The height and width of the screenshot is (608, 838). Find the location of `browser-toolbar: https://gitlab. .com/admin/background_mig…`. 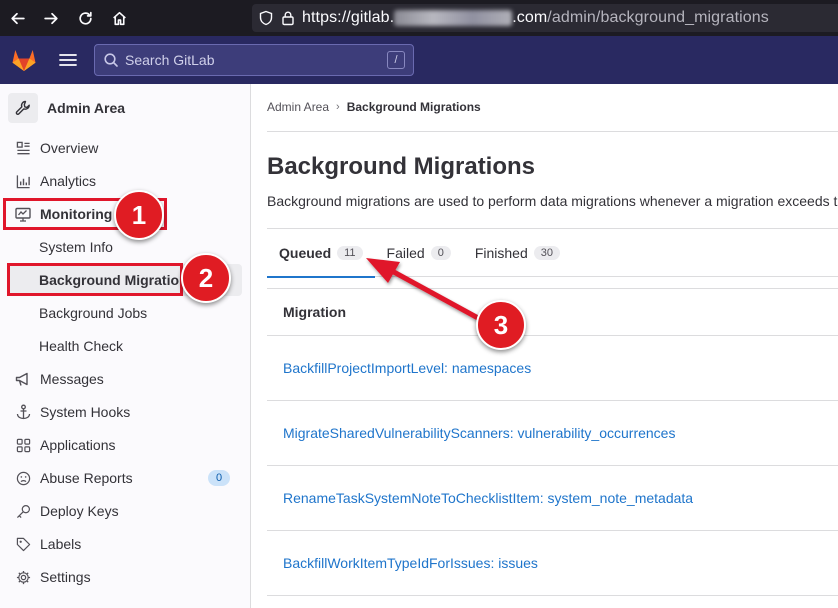

browser-toolbar: https://gitlab. .com/admin/background_mig… is located at coordinates (419, 18).